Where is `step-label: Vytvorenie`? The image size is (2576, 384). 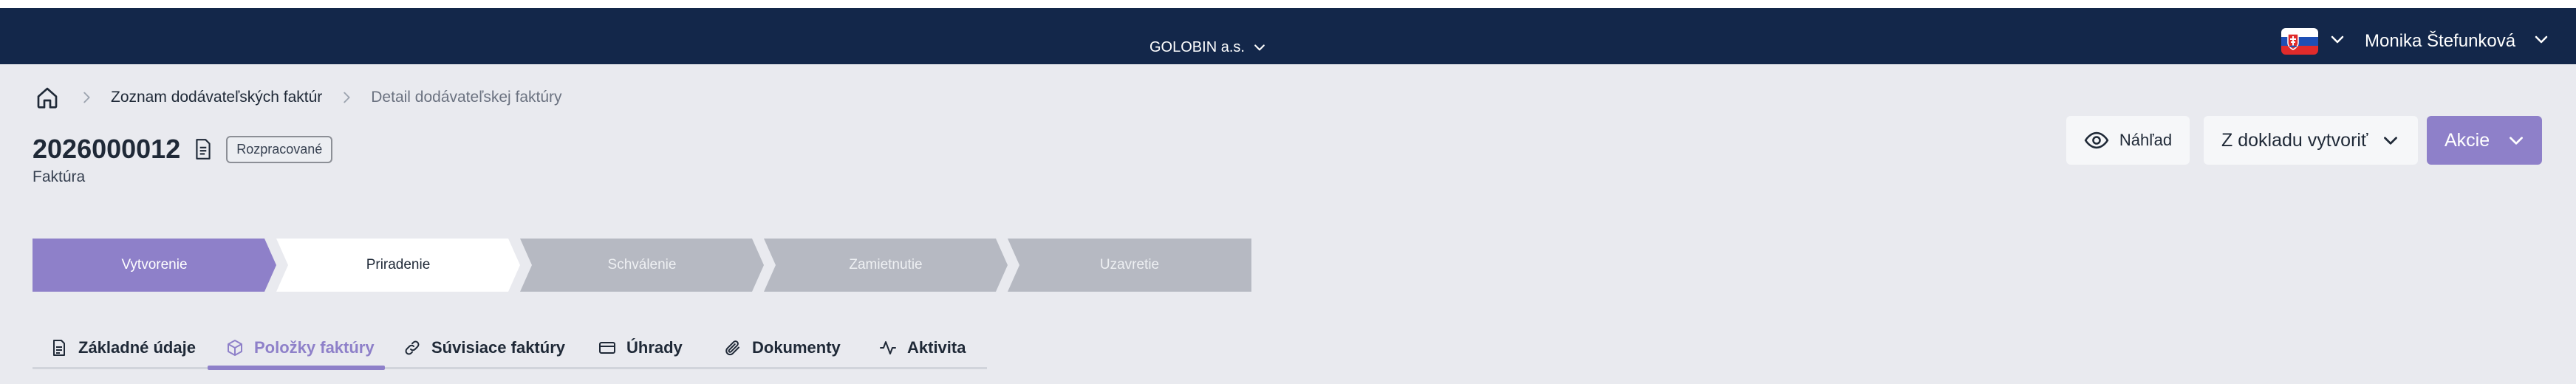 step-label: Vytvorenie is located at coordinates (154, 265).